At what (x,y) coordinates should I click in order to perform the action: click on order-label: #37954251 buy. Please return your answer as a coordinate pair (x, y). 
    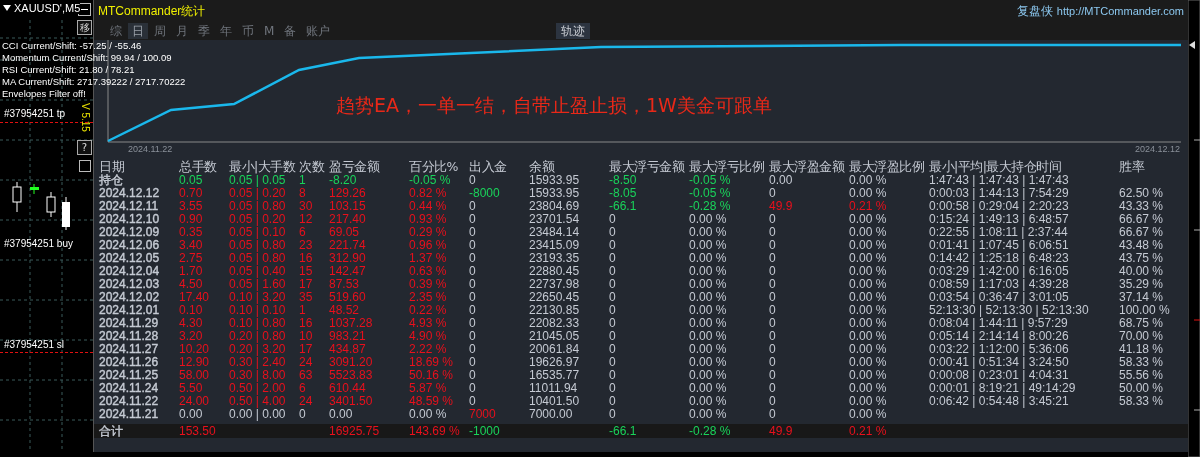
    Looking at the image, I should click on (38, 243).